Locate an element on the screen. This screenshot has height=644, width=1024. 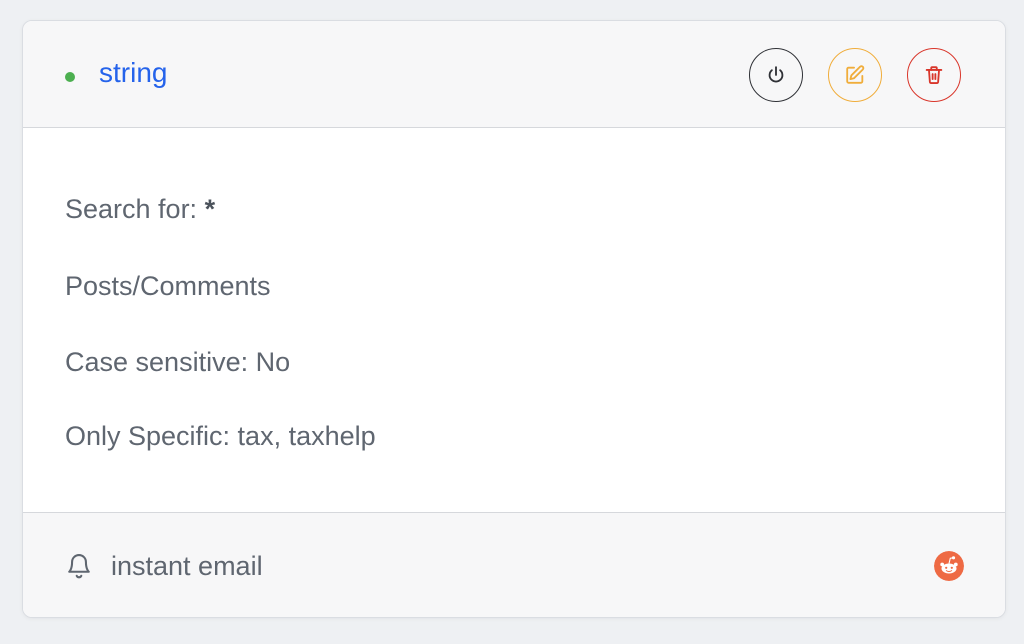
delete-button is located at coordinates (934, 75).